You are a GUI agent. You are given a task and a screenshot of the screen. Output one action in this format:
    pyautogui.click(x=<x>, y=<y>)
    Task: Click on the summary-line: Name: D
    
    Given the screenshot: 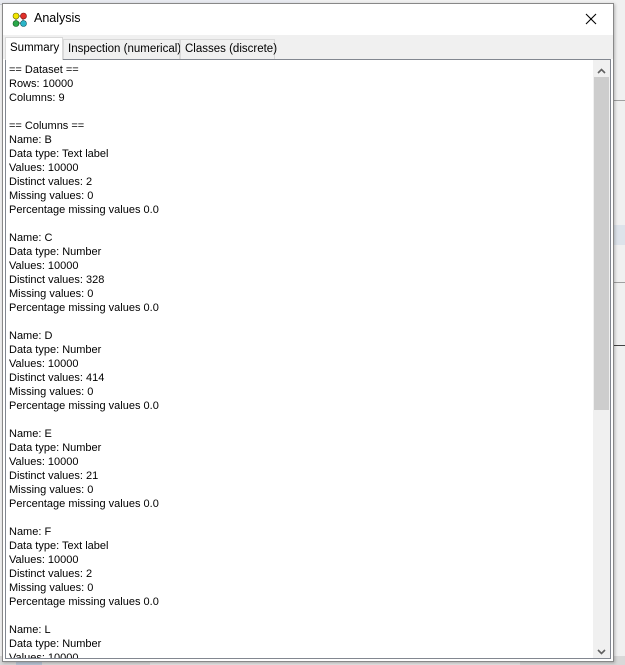 What is the action you would take?
    pyautogui.click(x=31, y=336)
    